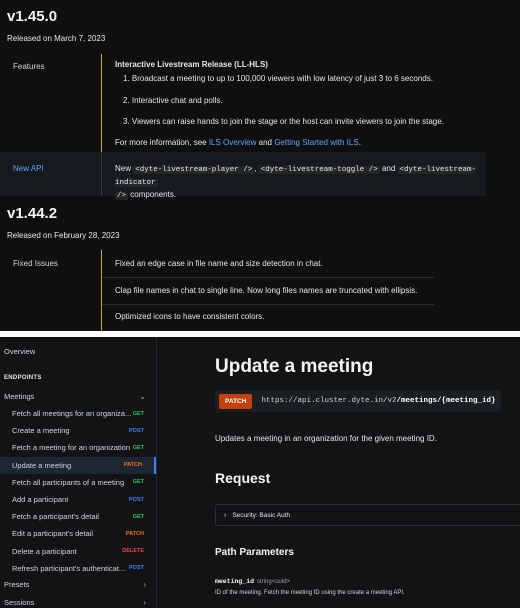 The image size is (520, 608). I want to click on features-title: Interactive Livestream Release (LL-HLS), so click(191, 64).